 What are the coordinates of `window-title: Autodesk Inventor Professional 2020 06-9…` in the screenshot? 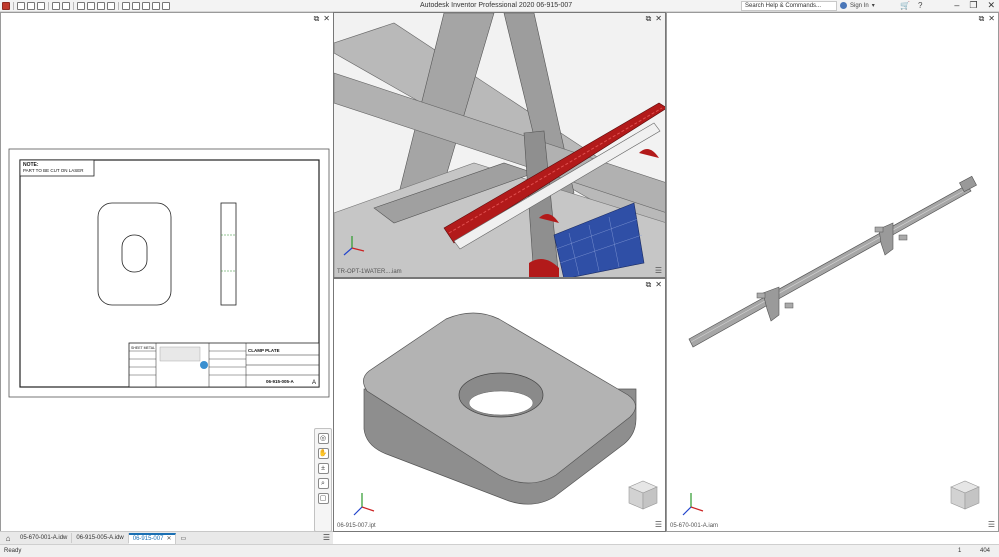 It's located at (496, 5).